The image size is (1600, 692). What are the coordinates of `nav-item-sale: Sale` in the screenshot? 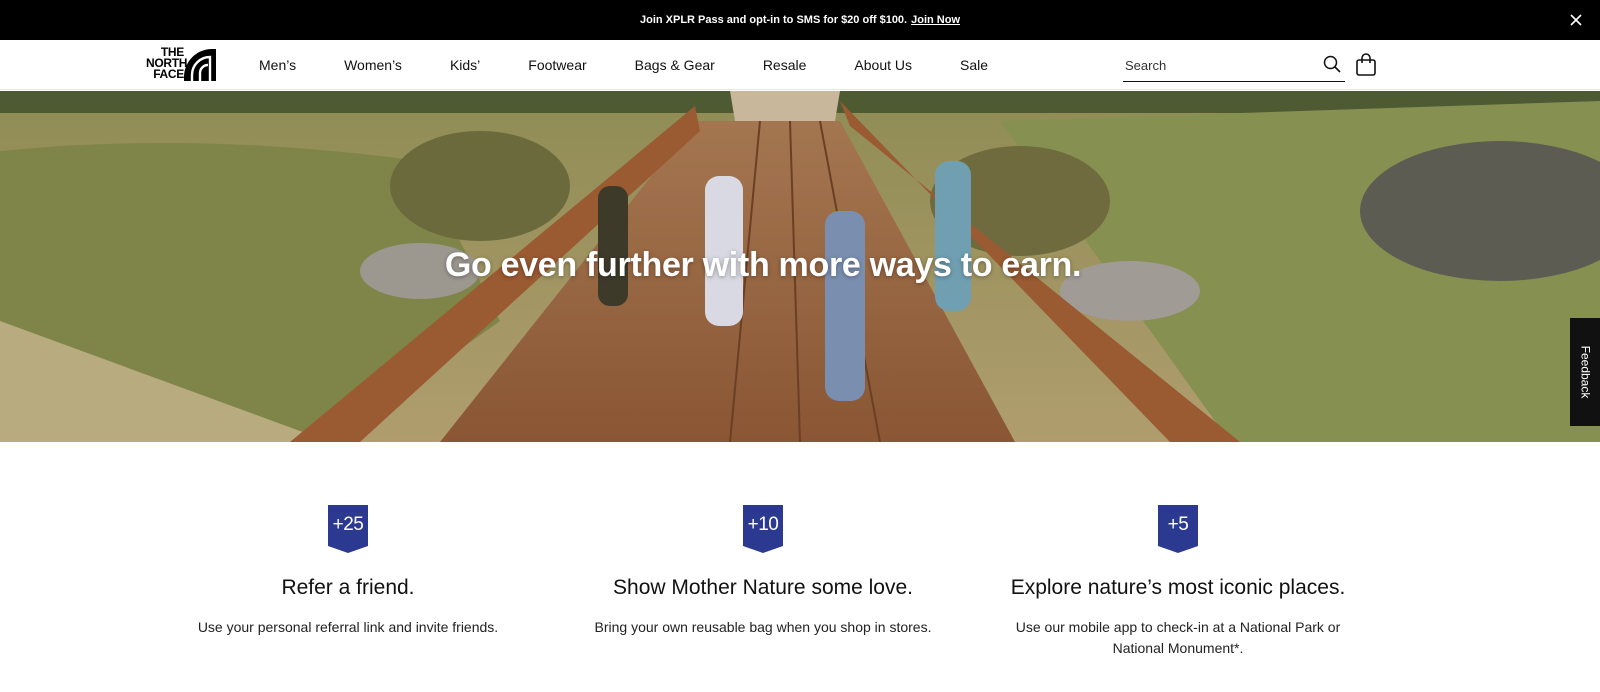 It's located at (974, 65).